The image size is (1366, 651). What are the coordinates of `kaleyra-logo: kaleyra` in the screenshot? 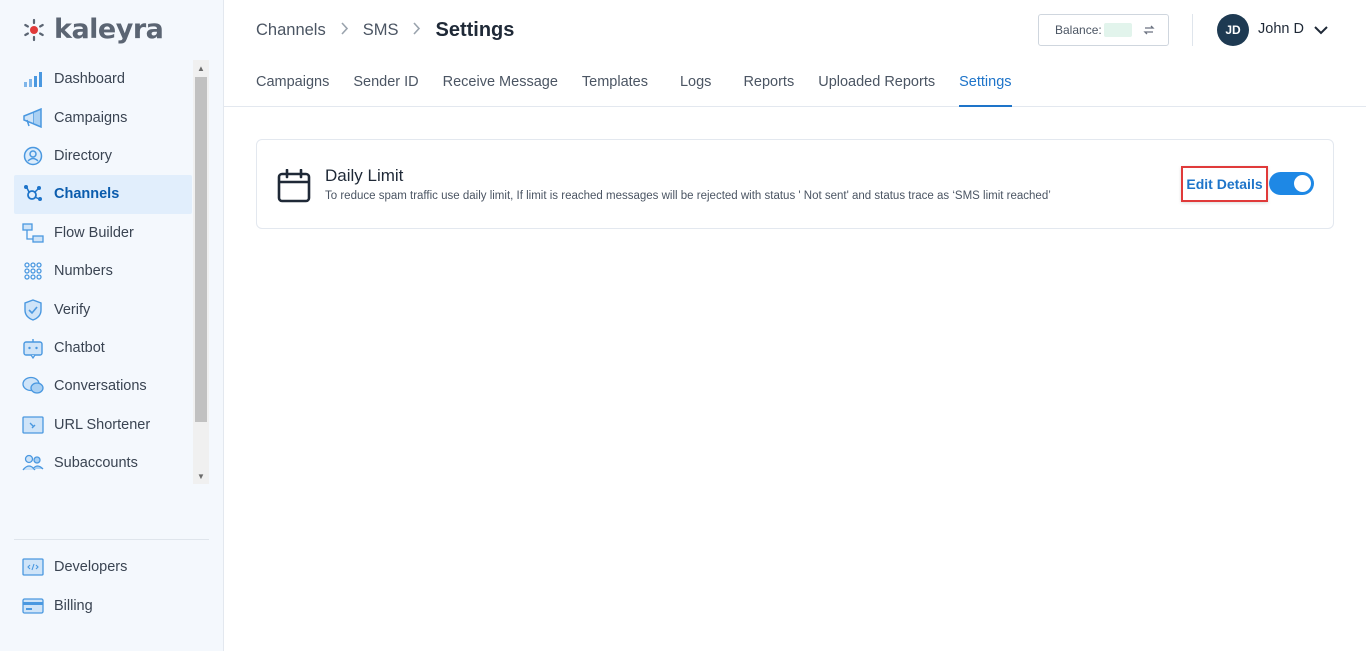 It's located at (93, 29).